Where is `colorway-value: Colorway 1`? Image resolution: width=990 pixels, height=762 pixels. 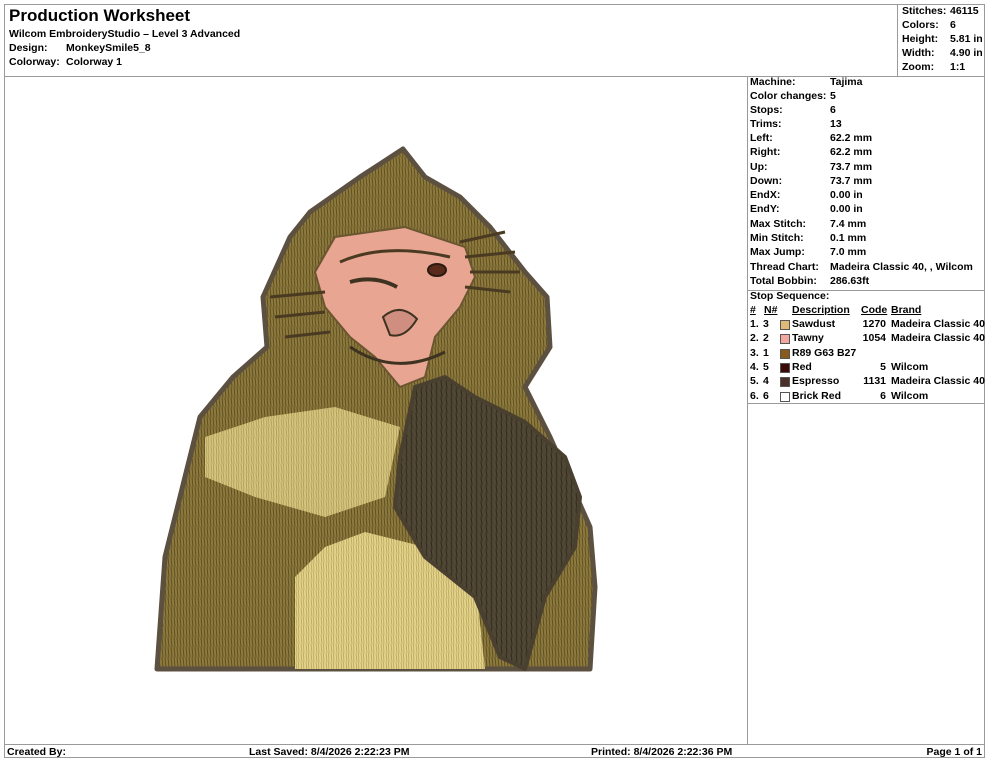
colorway-value: Colorway 1 is located at coordinates (94, 62).